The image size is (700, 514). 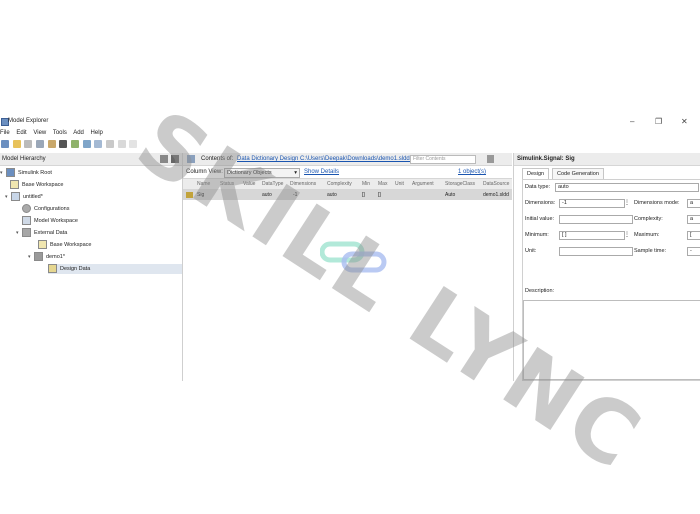 I want to click on dimensions-label: Dimensions:, so click(x=540, y=203).